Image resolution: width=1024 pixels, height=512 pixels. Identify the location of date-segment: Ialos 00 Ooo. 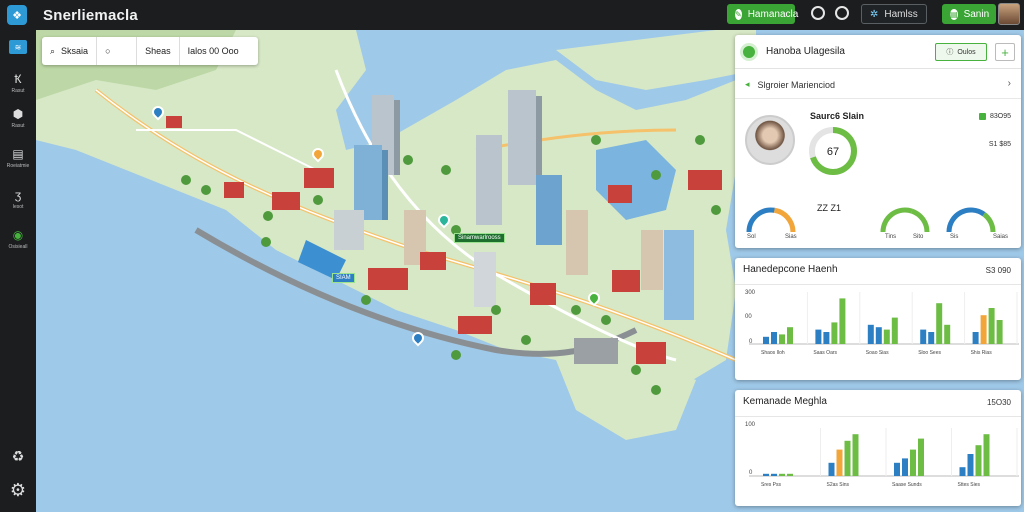
(213, 51).